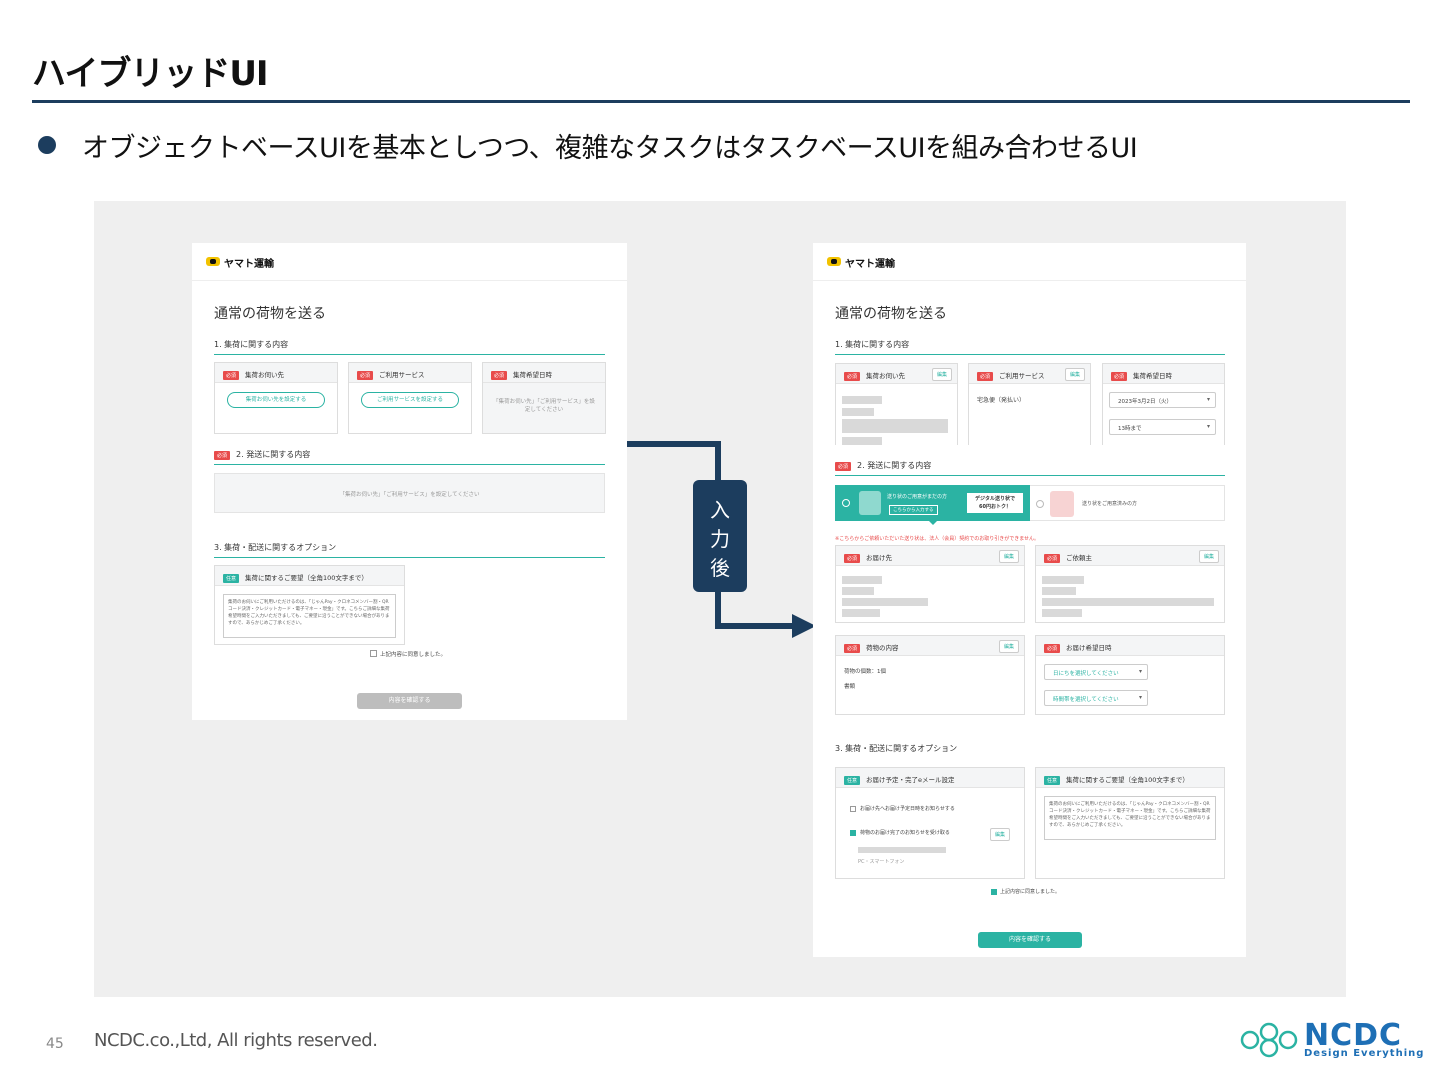  Describe the element at coordinates (1162, 427) in the screenshot. I see `pickup-time-select: 13時まで` at that location.